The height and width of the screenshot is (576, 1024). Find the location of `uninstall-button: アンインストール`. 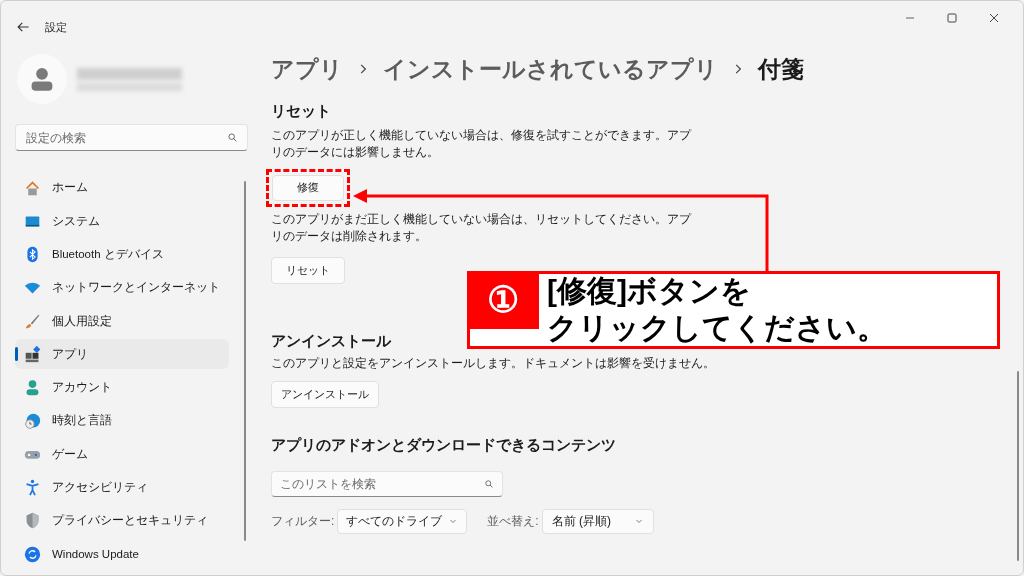

uninstall-button: アンインストール is located at coordinates (325, 394).